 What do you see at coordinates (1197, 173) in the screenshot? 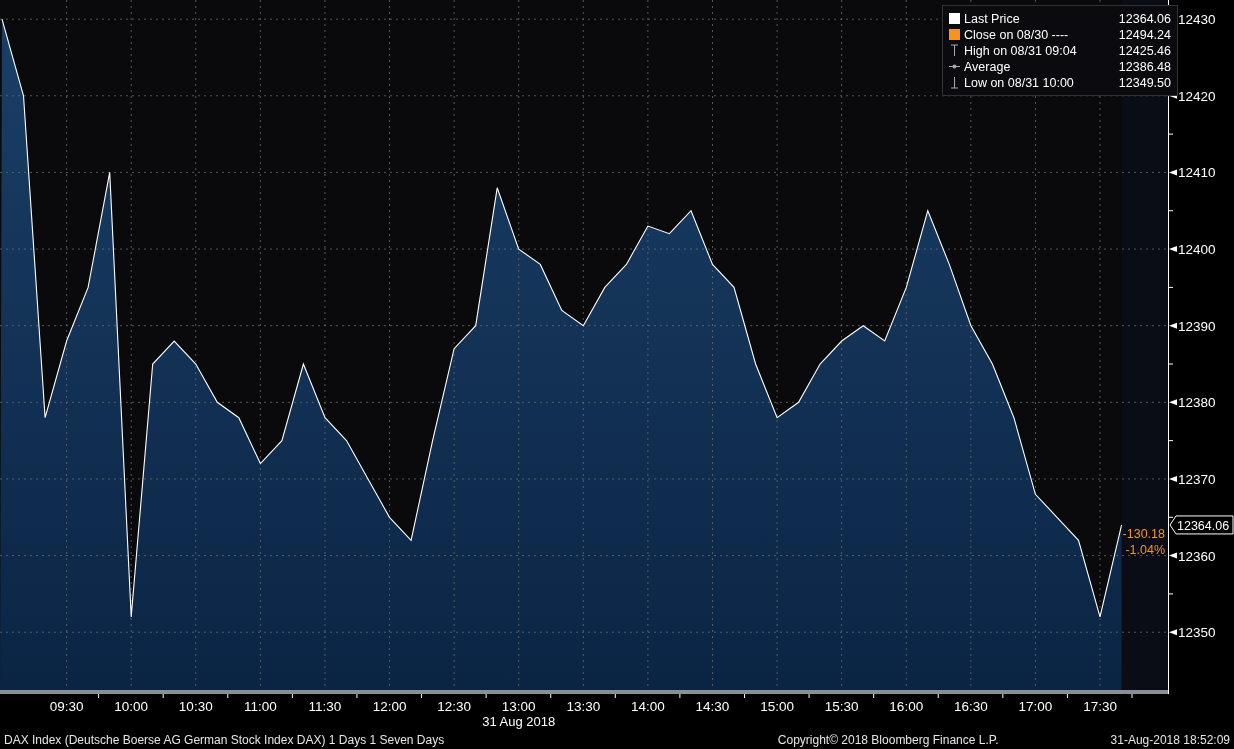
I see `y-tick-label: 12410` at bounding box center [1197, 173].